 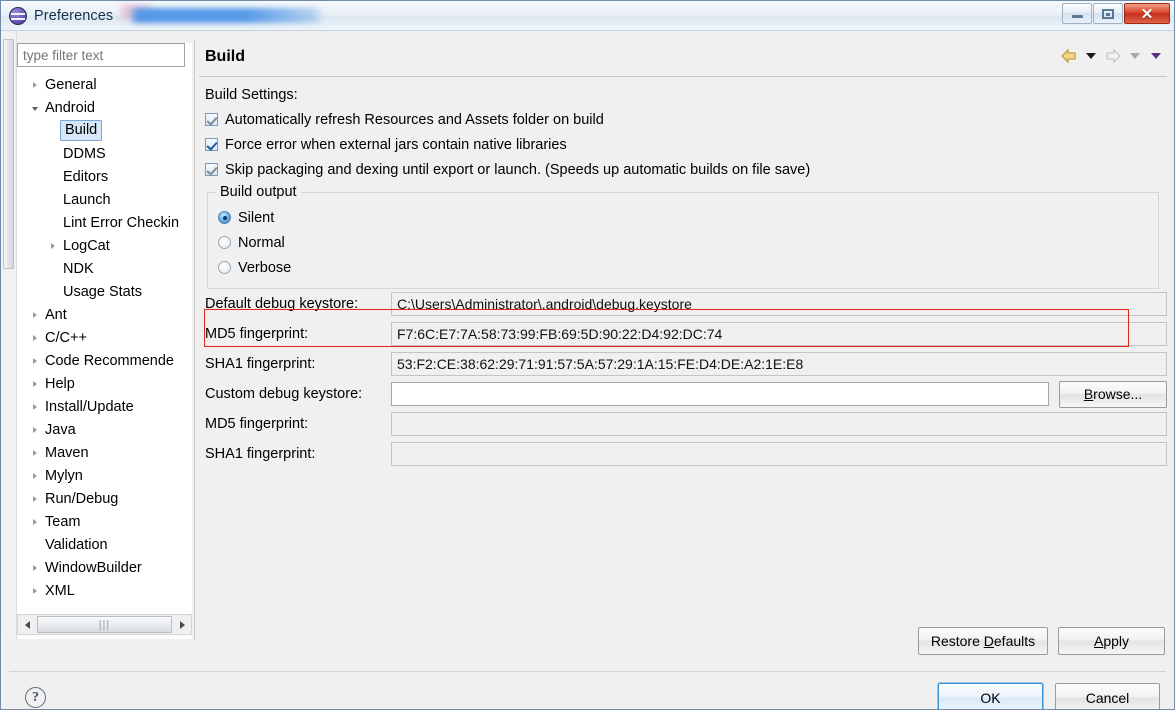 I want to click on sidebar-item-general: General, so click(x=104, y=84).